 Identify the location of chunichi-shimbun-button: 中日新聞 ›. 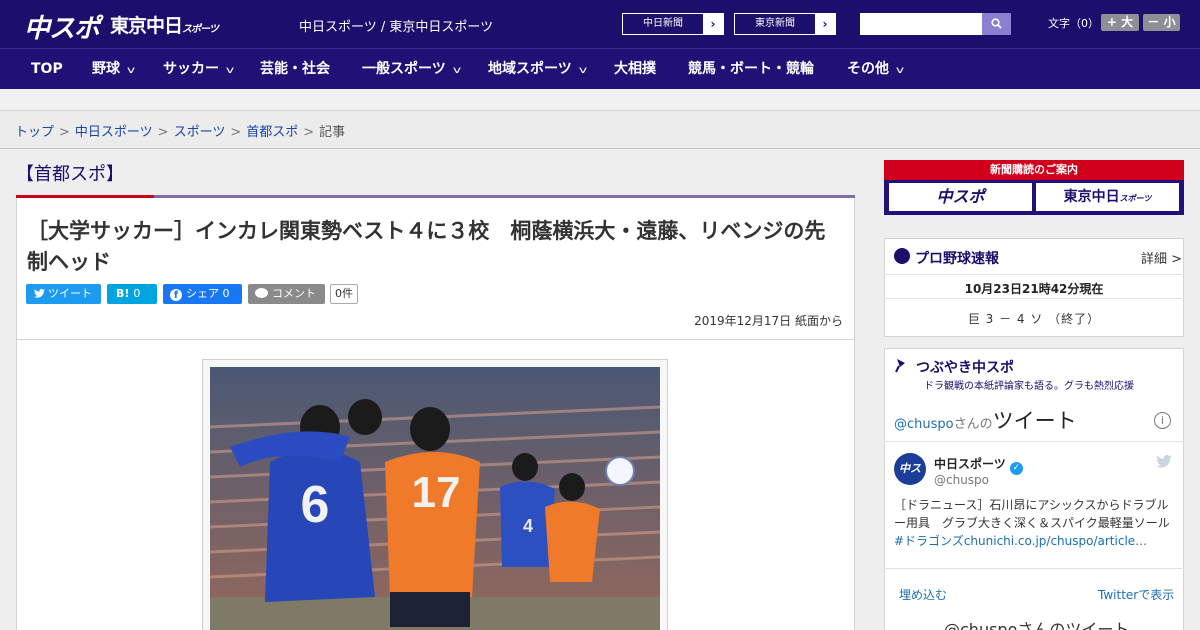
(673, 24).